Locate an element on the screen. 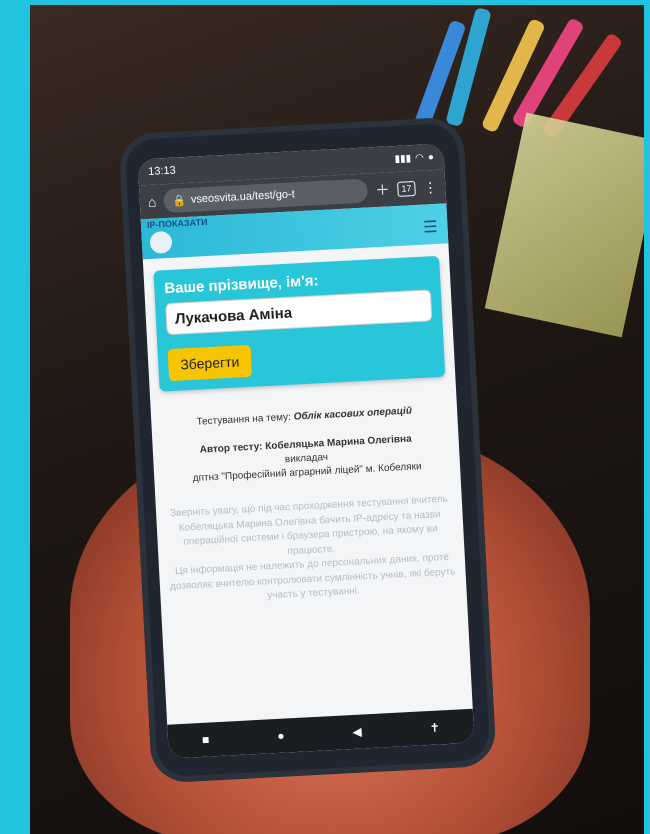 The width and height of the screenshot is (650, 834). home-button-icon: ● is located at coordinates (281, 736).